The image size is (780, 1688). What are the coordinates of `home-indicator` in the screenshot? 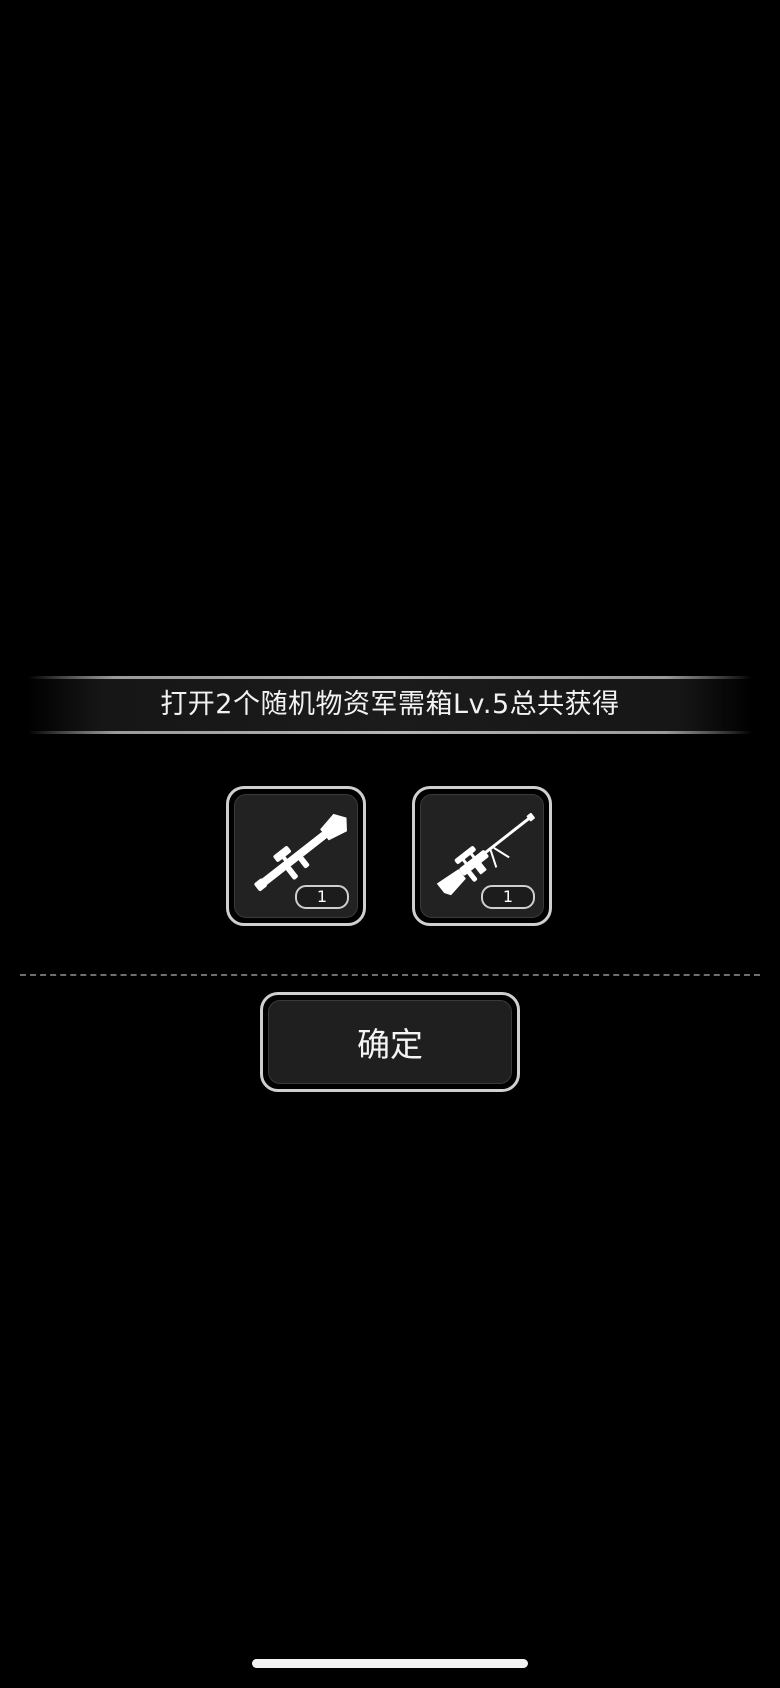 It's located at (390, 1663).